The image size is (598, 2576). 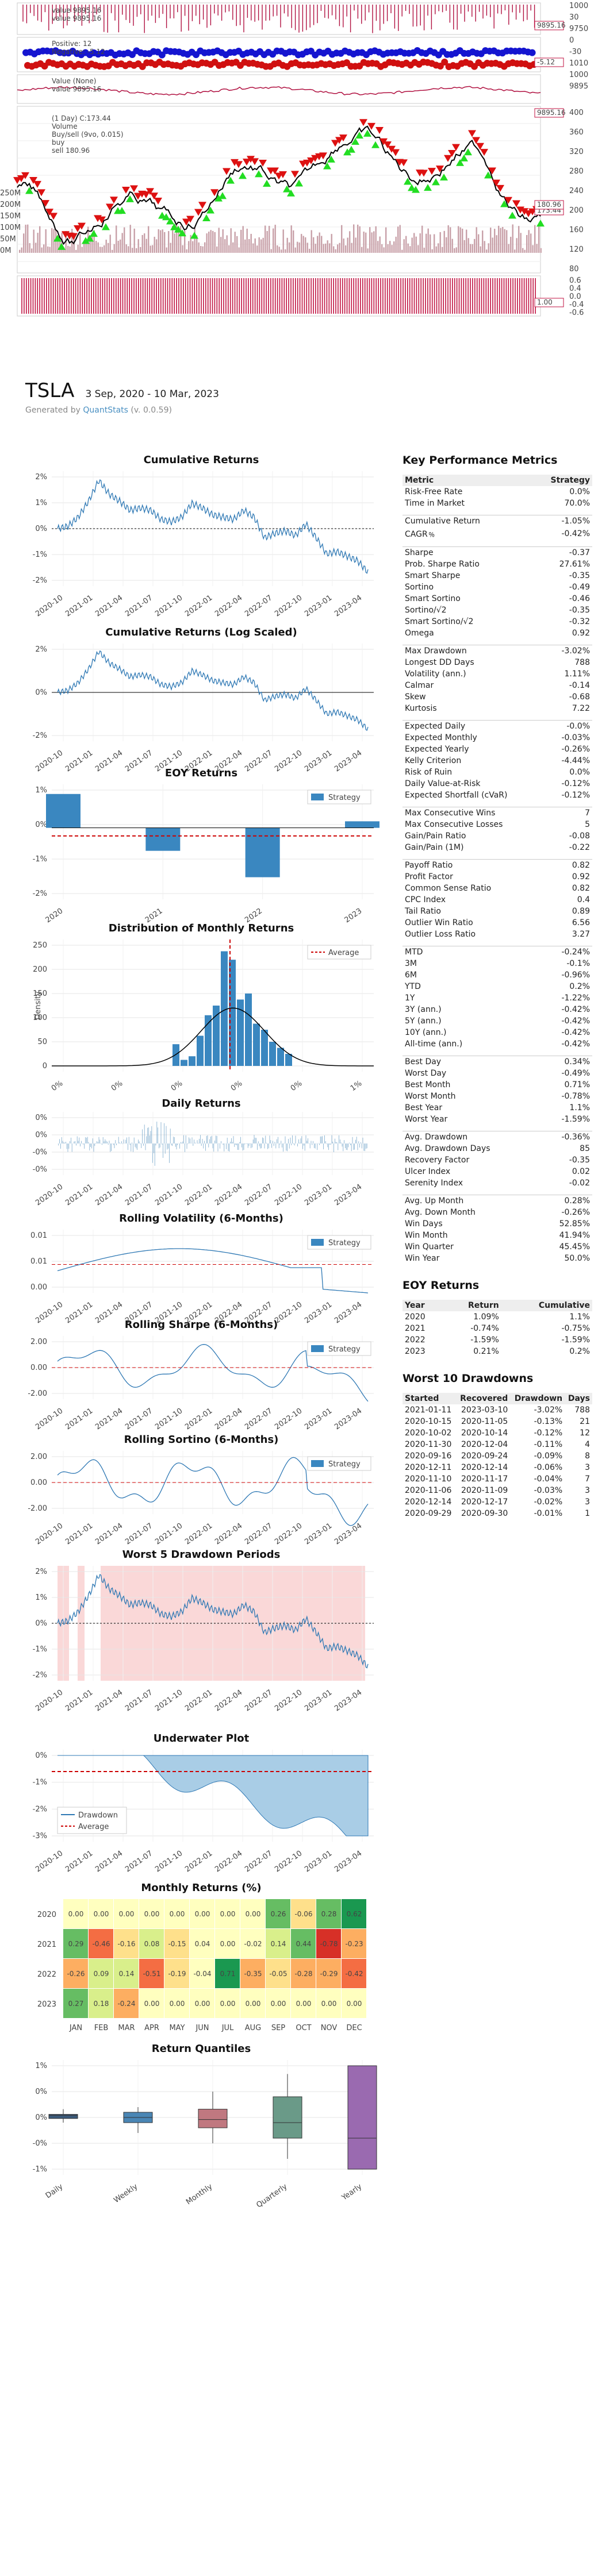 I want to click on table-cell: Common Sense Ratio, so click(x=448, y=888).